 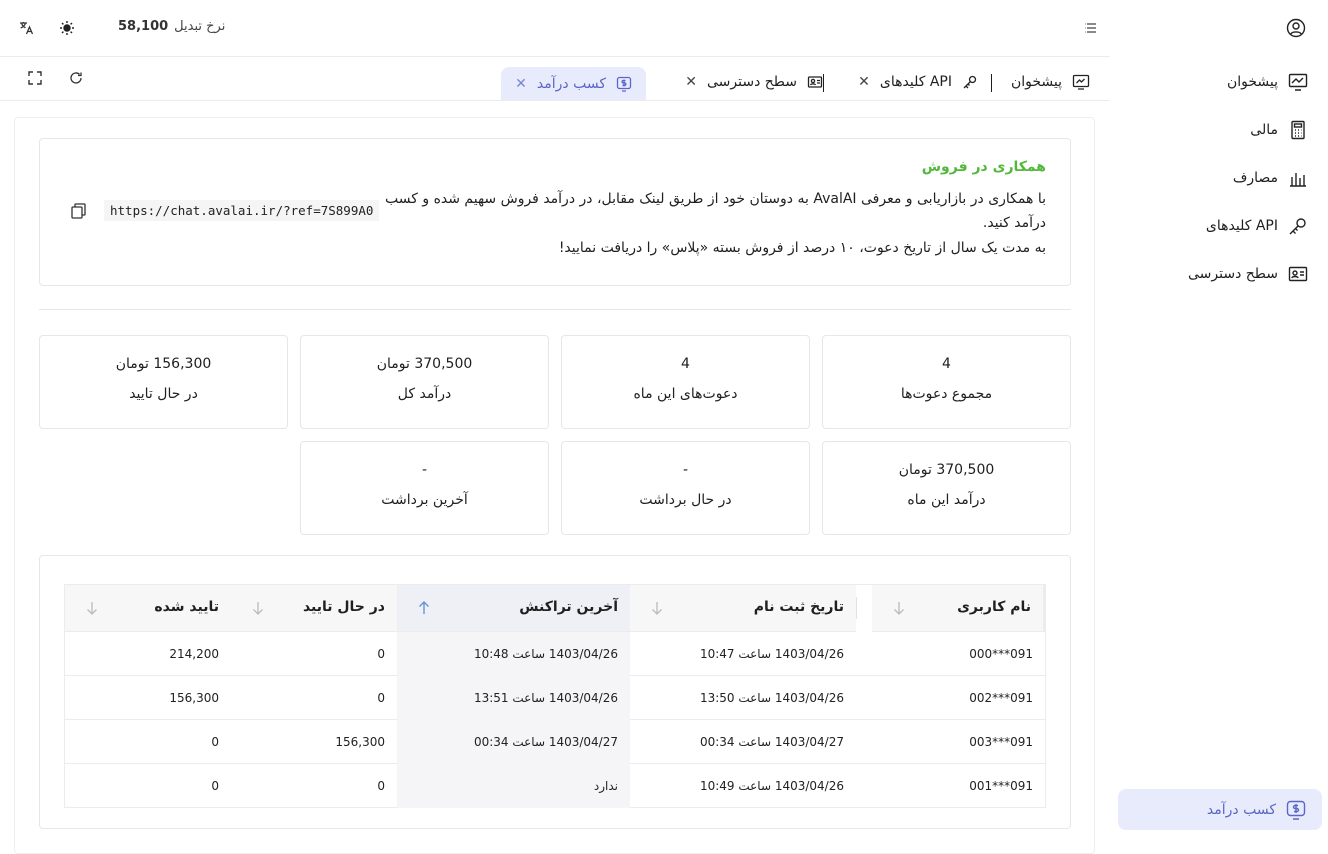 I want to click on column-header-approved: تایید شده, so click(x=148, y=608).